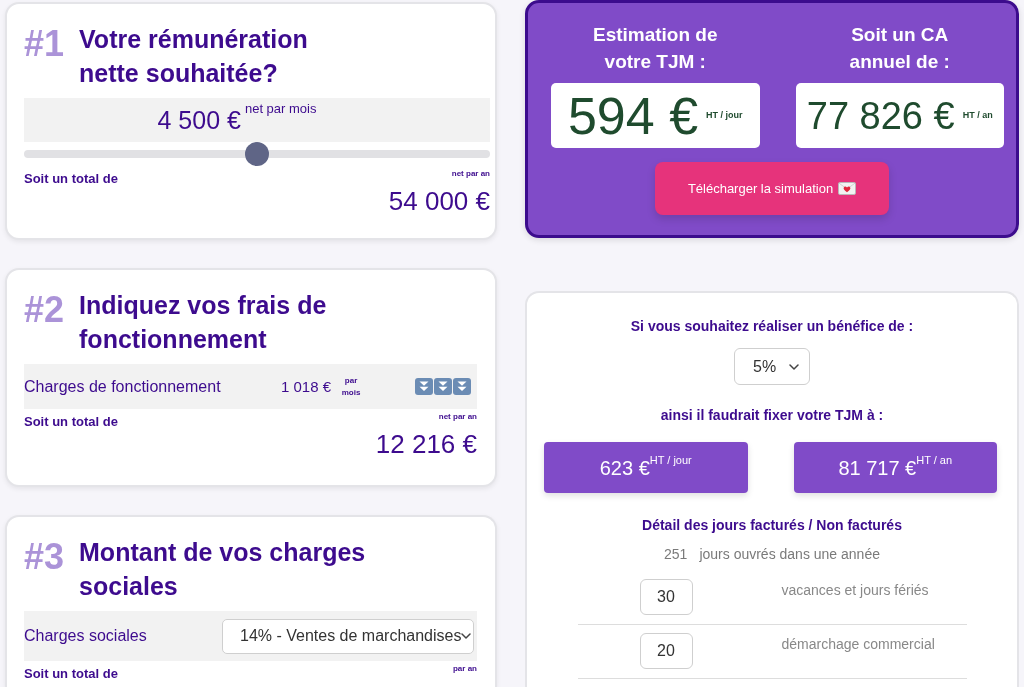 The height and width of the screenshot is (687, 1024). I want to click on days-title: Détail des jours facturés / Non facturés, so click(772, 525).